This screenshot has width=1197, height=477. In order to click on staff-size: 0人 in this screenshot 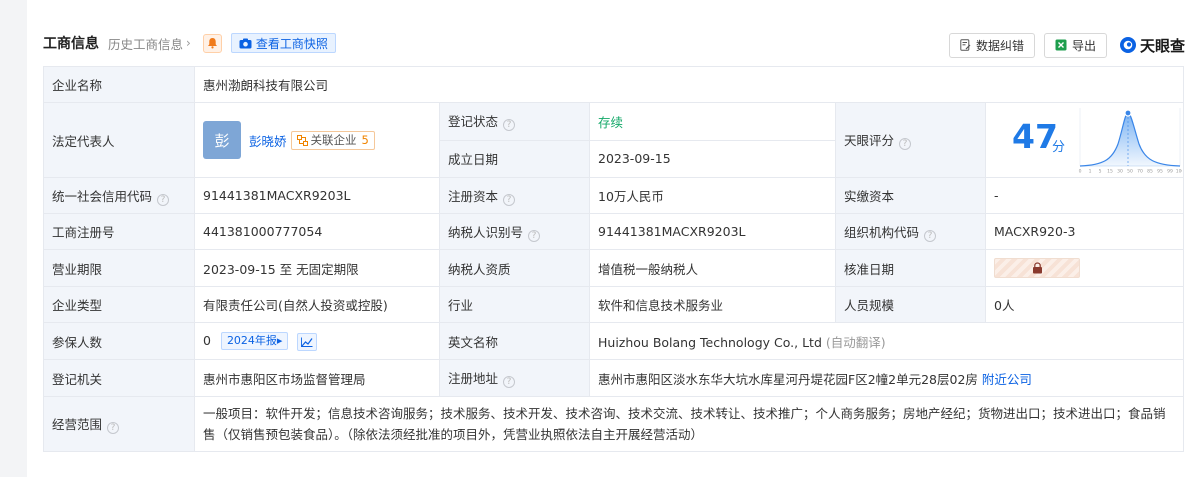, I will do `click(1084, 304)`.